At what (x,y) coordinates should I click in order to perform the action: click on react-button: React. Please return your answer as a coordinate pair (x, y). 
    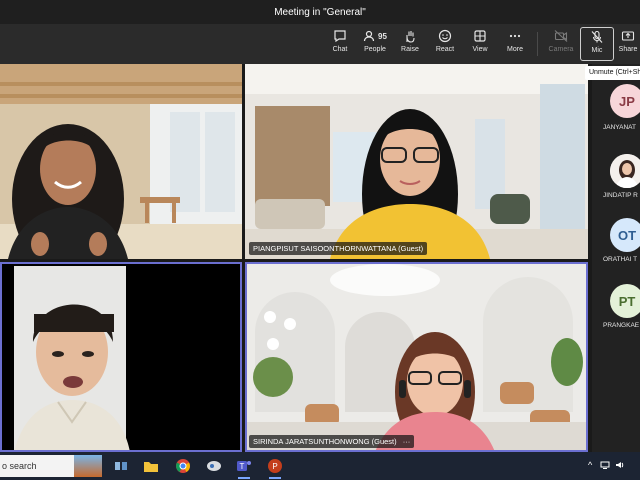
    Looking at the image, I should click on (445, 44).